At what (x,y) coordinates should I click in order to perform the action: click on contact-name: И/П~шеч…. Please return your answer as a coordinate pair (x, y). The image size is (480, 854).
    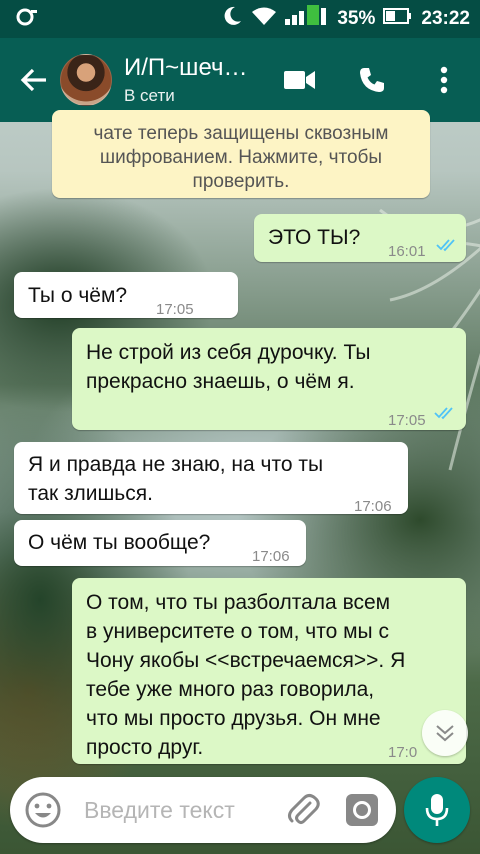
    Looking at the image, I should click on (186, 67).